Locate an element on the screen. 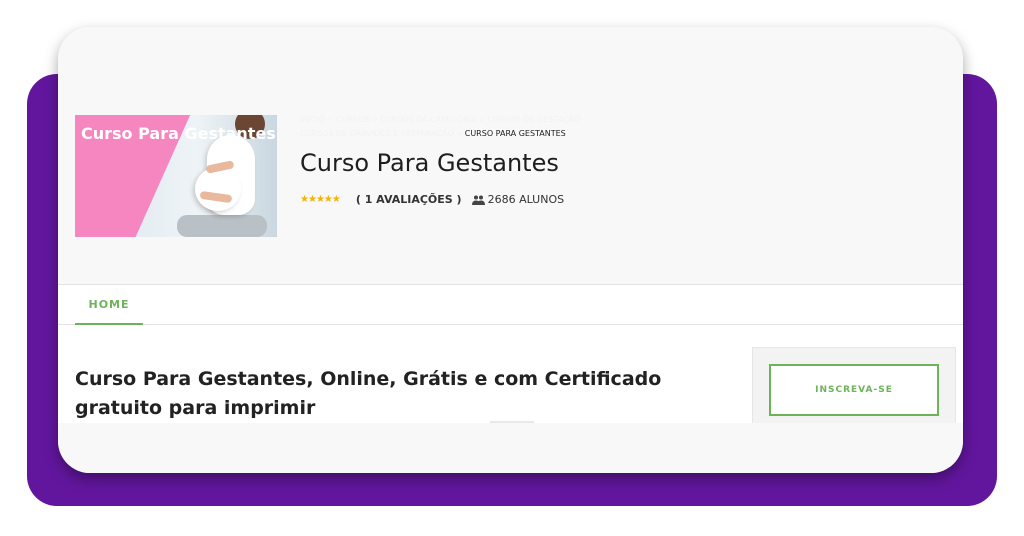 The height and width of the screenshot is (536, 1024). breadcrumb-item-category: CURSOS DA CATEGORIA is located at coordinates (428, 119).